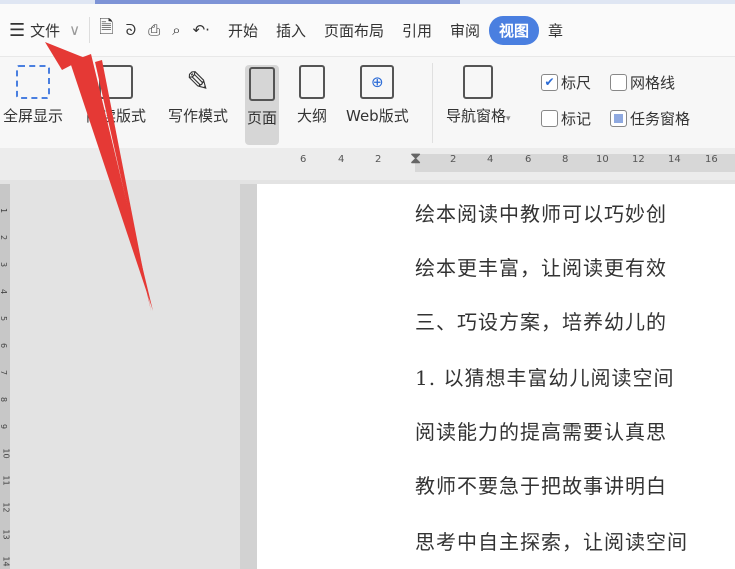  Describe the element at coordinates (154, 30) in the screenshot. I see `print-icon: ⎙` at that location.